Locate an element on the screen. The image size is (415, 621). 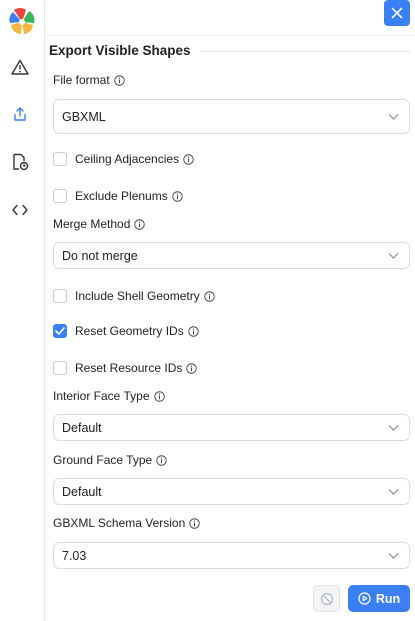
ceiling-adjacencies-option: Ceiling Adjacencies is located at coordinates (123, 159).